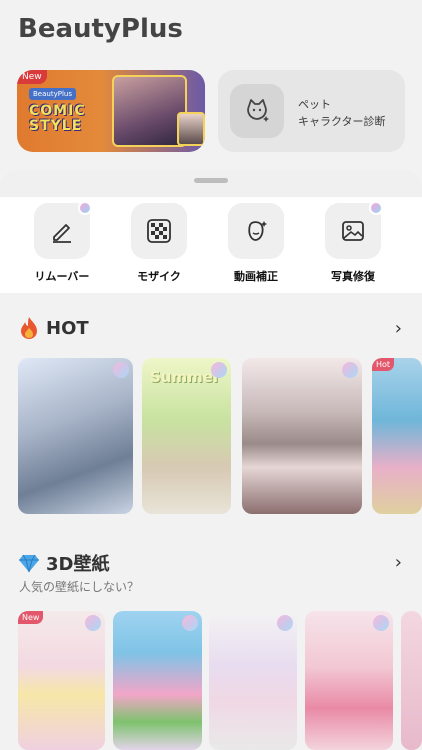 This screenshot has width=422, height=750. Describe the element at coordinates (397, 436) in the screenshot. I see `hot-thumb-4: Hot` at that location.